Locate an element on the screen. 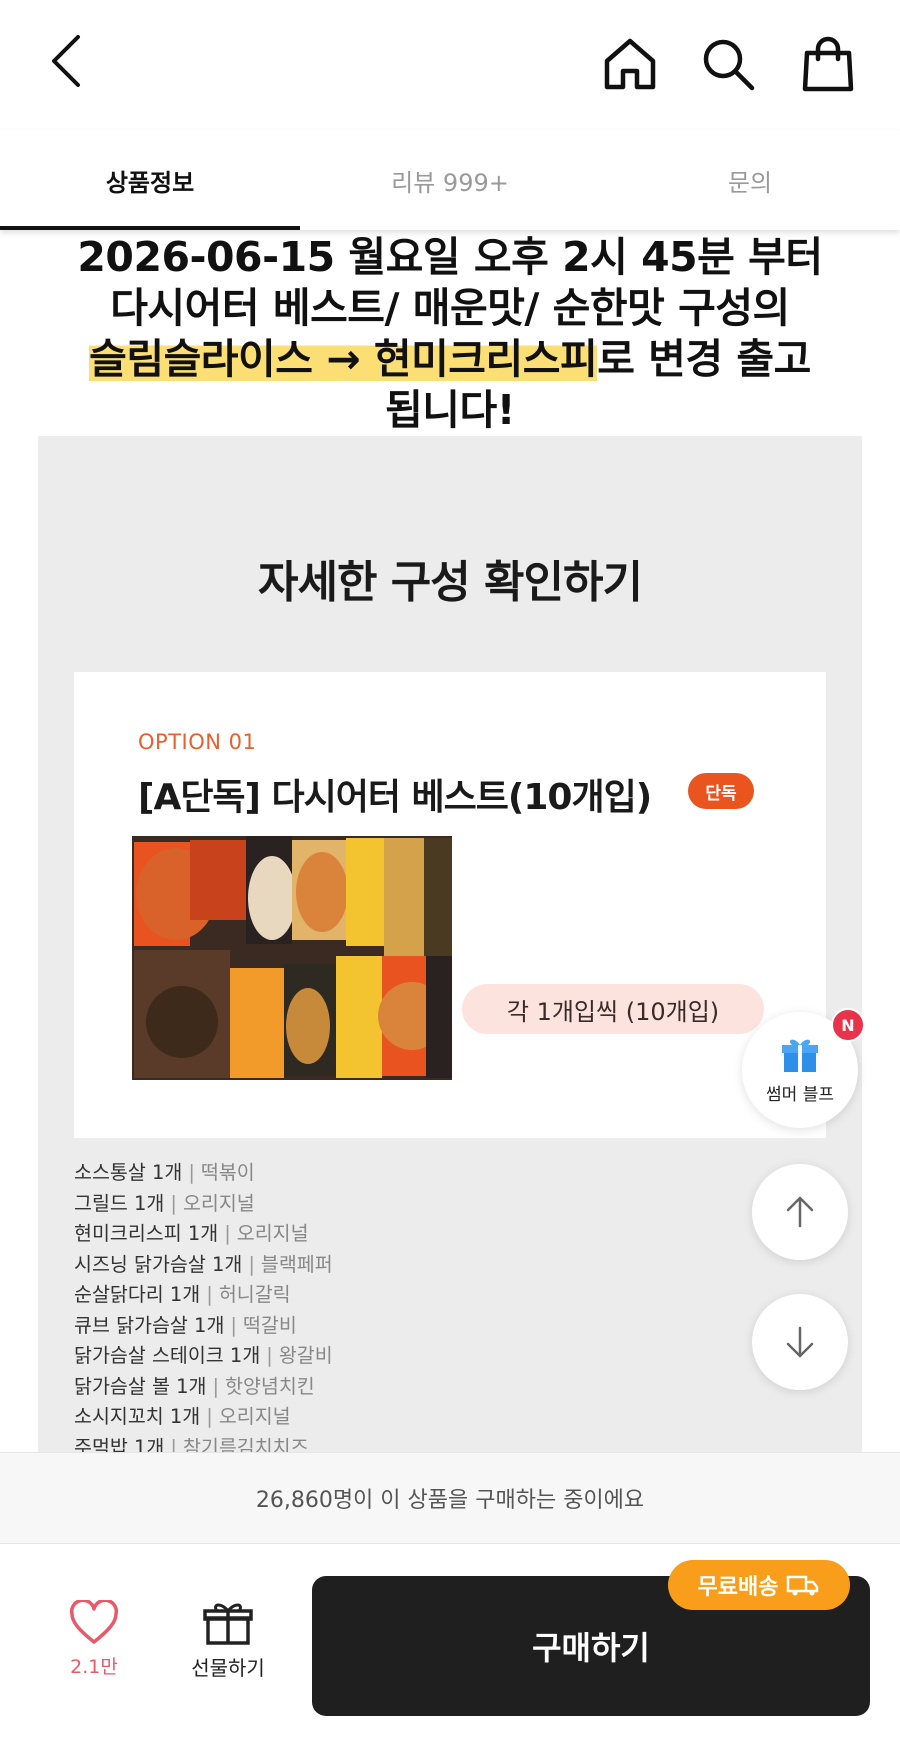 This screenshot has height=1745, width=900. list-item: 닭가슴살 볼 1개 | 핫양념치킨 is located at coordinates (194, 1386).